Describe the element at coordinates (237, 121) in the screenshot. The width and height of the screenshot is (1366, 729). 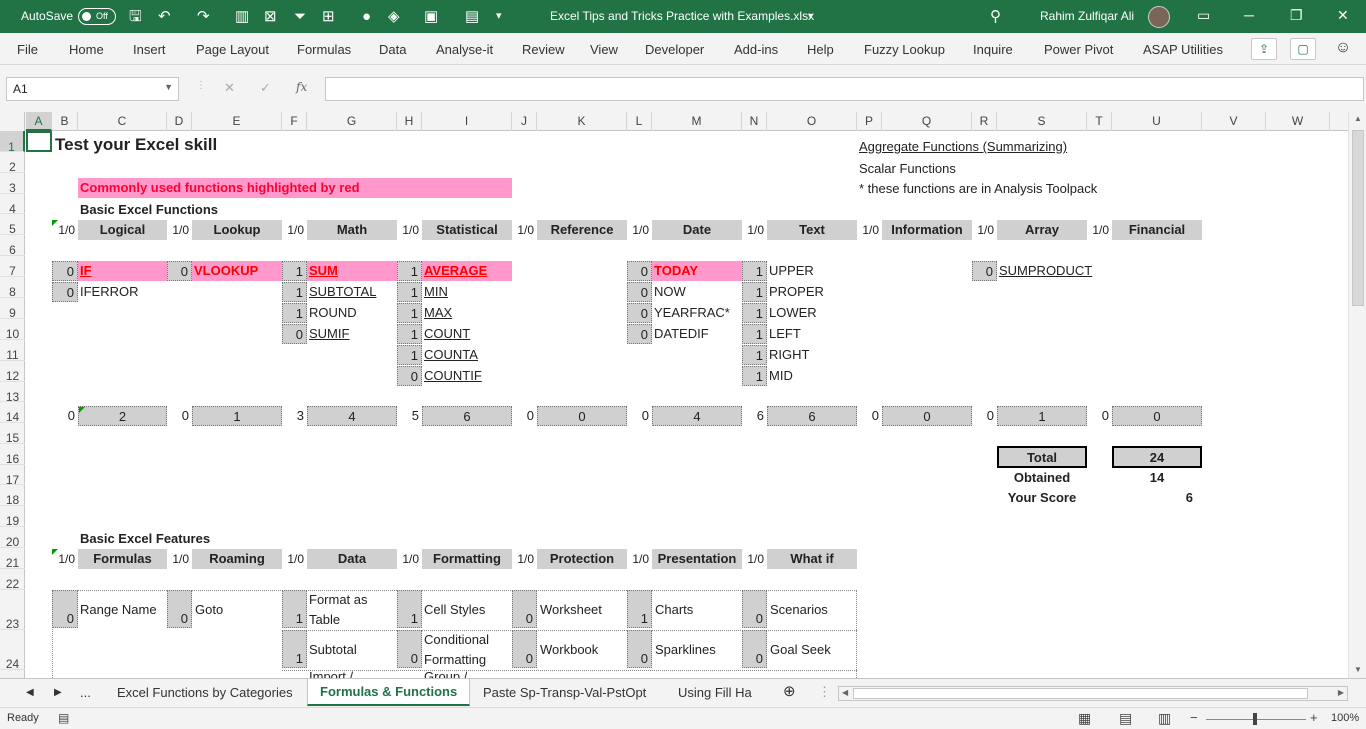
I see `column-header: E` at that location.